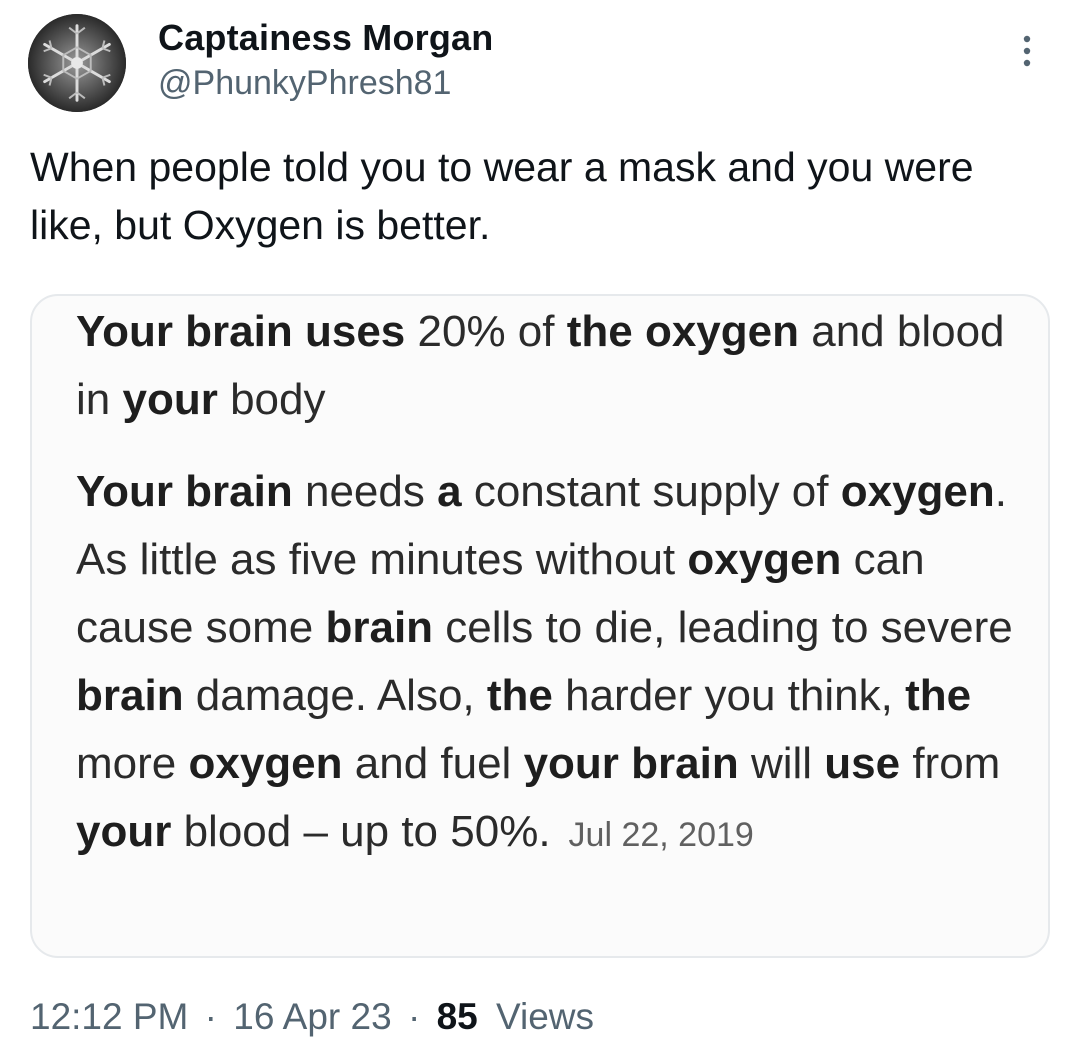 This screenshot has width=1080, height=1043. Describe the element at coordinates (729, 695) in the screenshot. I see `snippet-text: harder you think,` at that location.